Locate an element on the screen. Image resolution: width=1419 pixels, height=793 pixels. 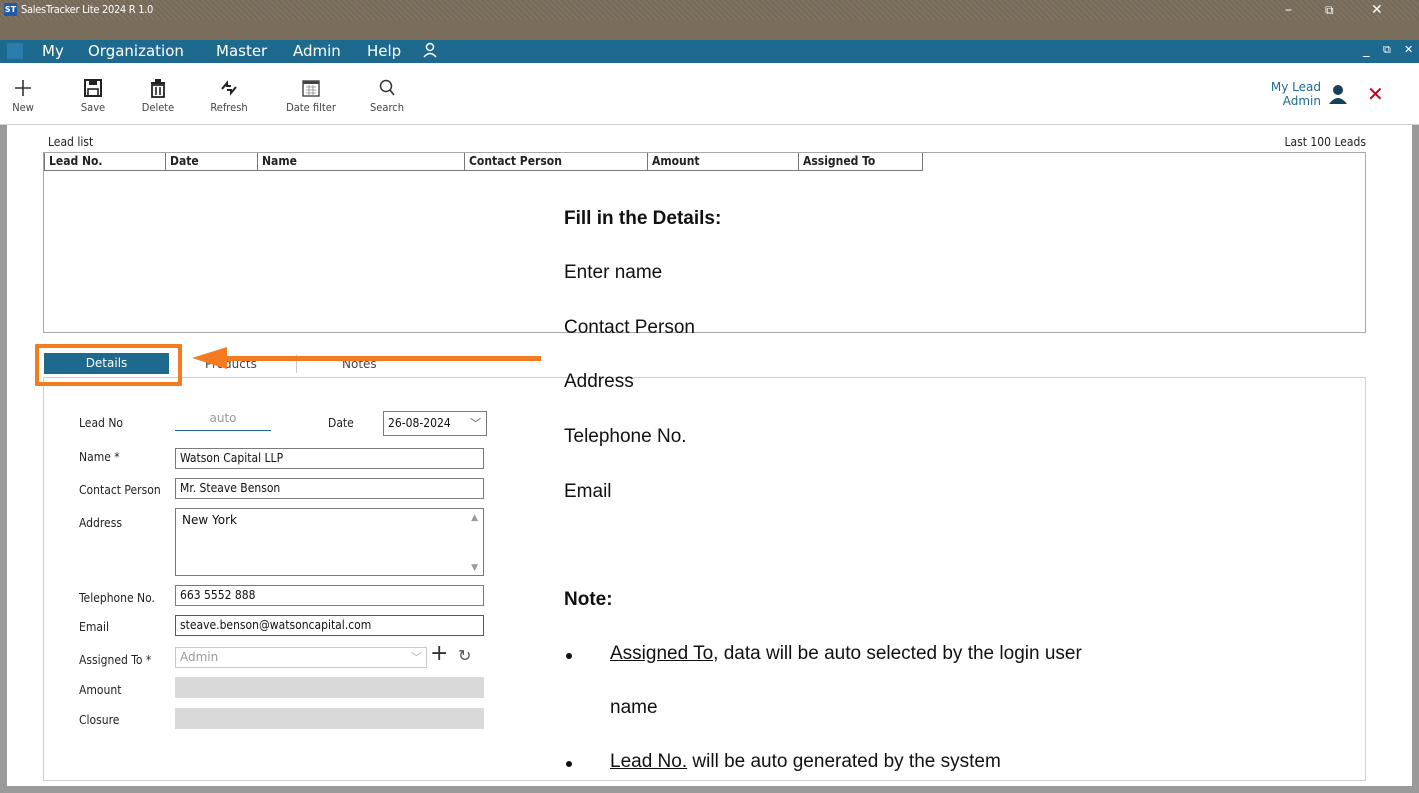
col-lead-no: Lead No. is located at coordinates (105, 162).